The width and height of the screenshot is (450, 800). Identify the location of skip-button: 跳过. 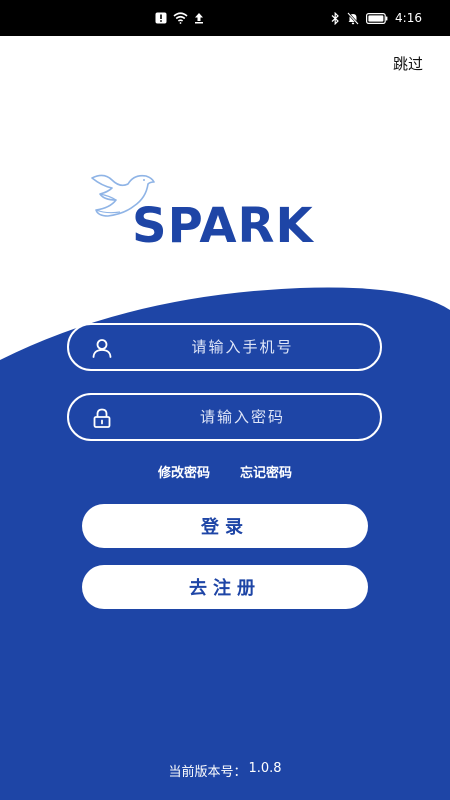
(408, 63).